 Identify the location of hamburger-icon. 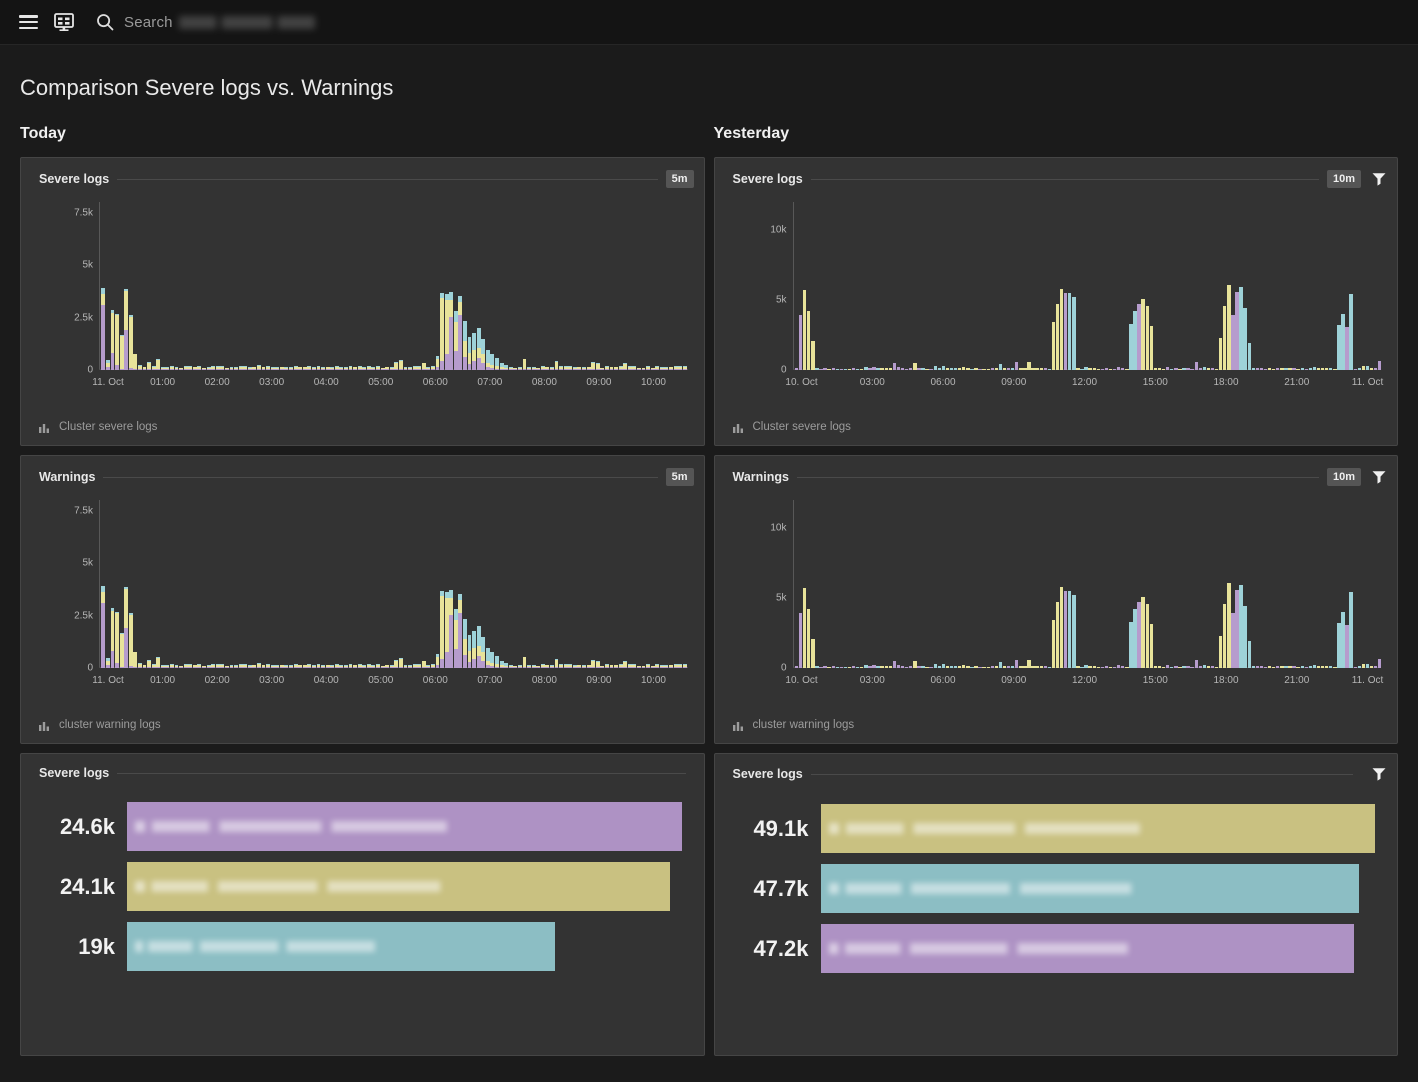
(28, 22).